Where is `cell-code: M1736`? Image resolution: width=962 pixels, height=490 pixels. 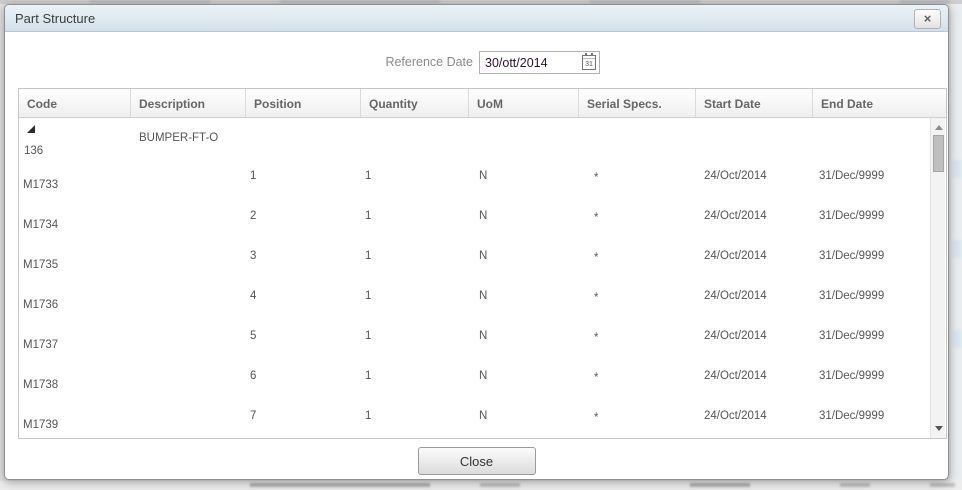
cell-code: M1736 is located at coordinates (41, 305).